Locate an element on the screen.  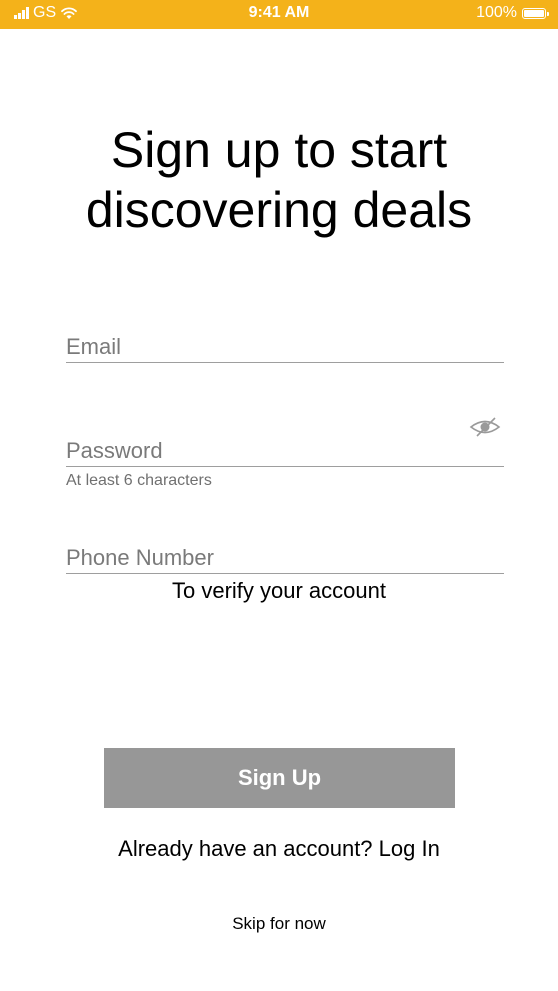
email-field-group is located at coordinates (285, 348).